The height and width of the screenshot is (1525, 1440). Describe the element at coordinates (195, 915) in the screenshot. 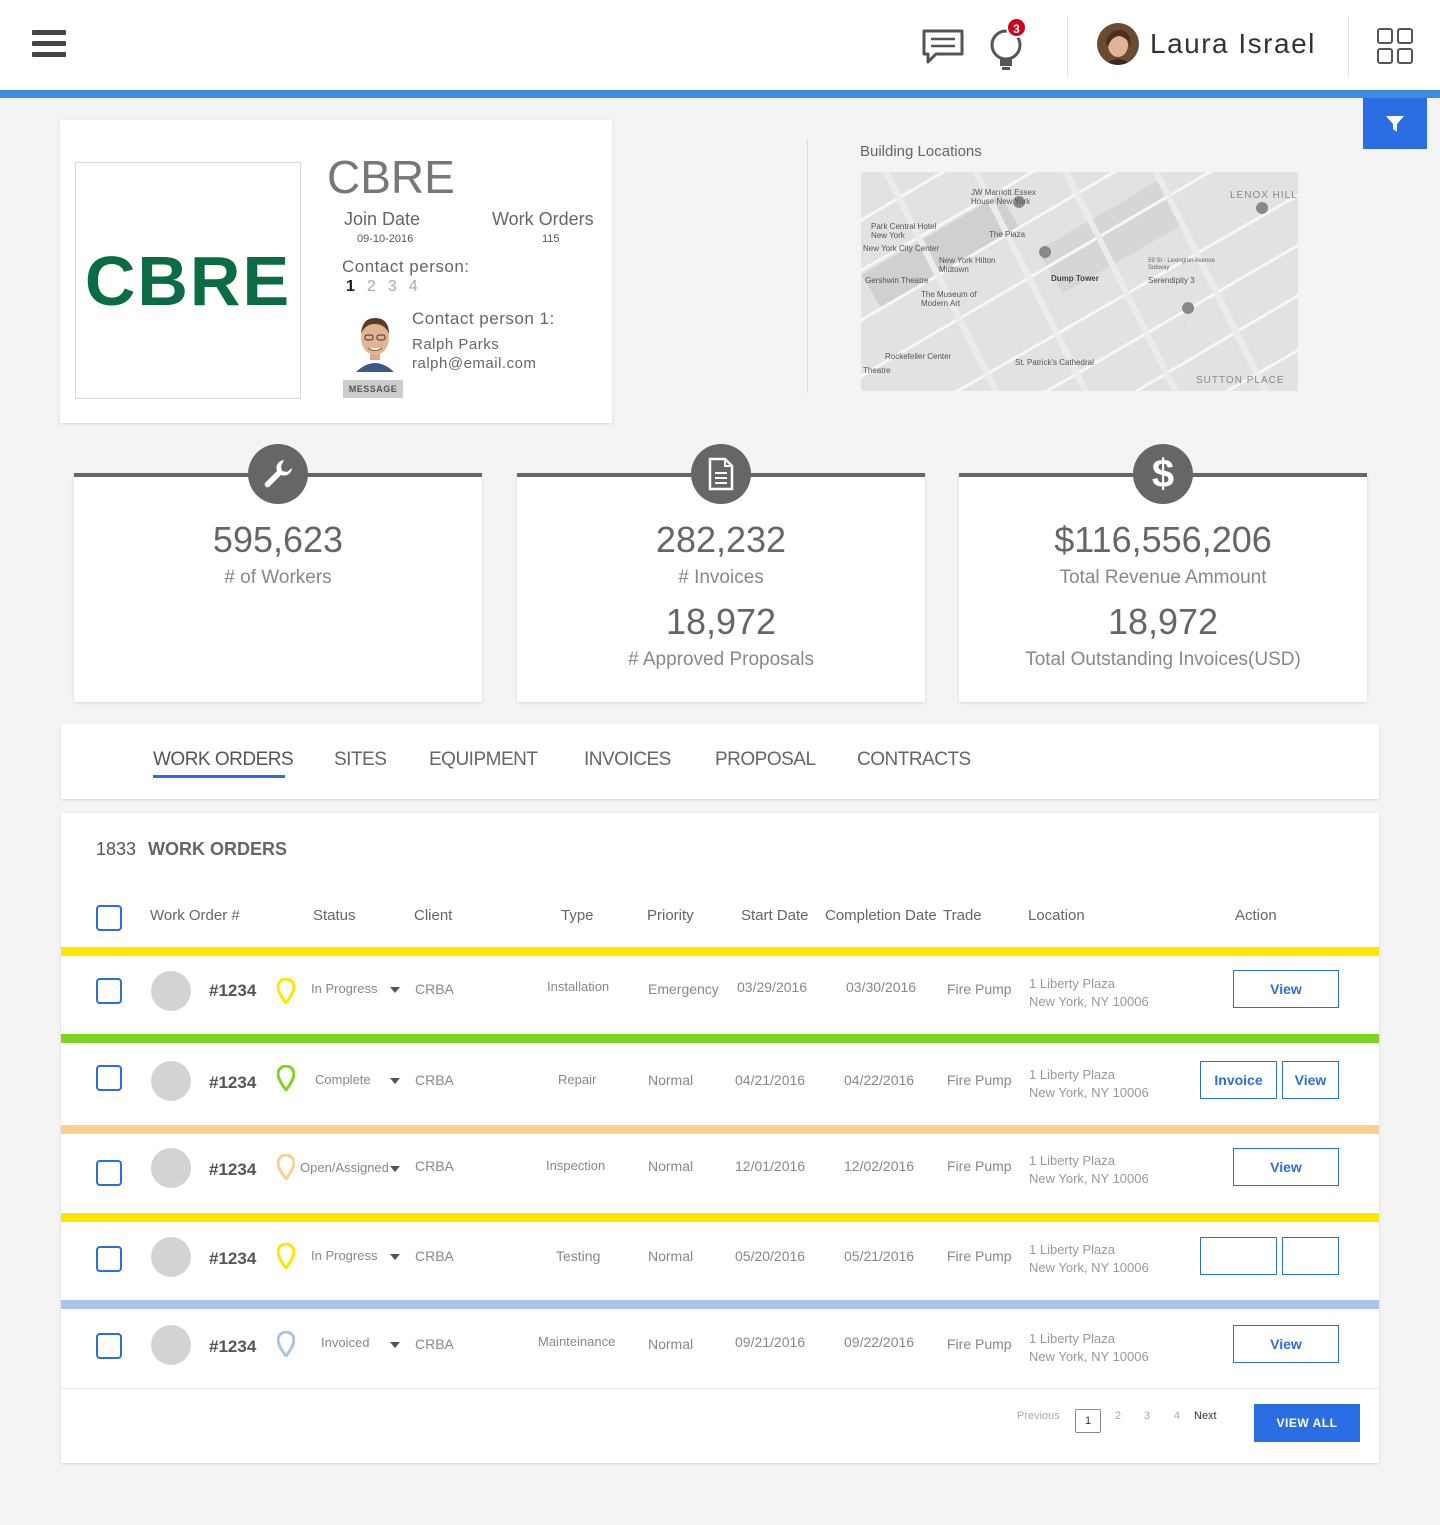

I see `column-header: Work Order #` at that location.